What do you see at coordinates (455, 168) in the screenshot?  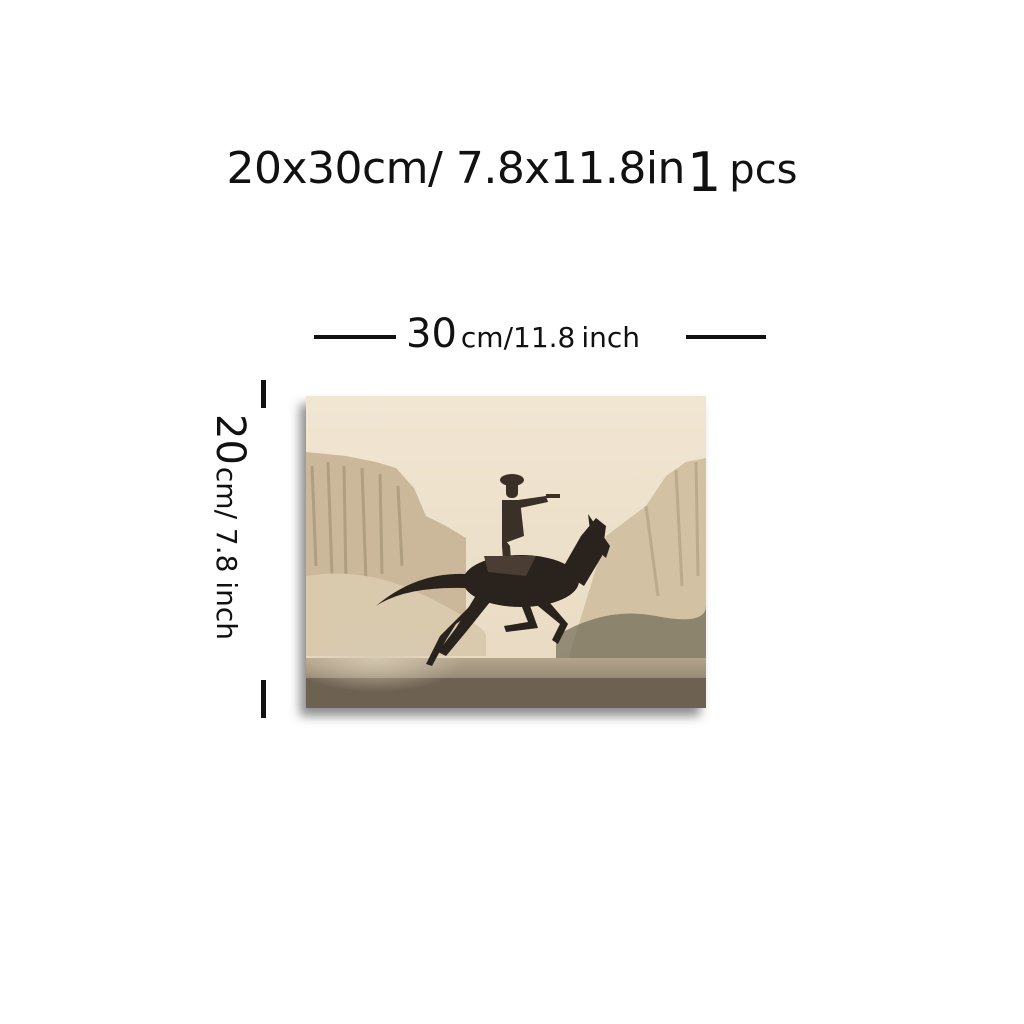 I see `size-text: 20x30cm/ 7.8x11.8in` at bounding box center [455, 168].